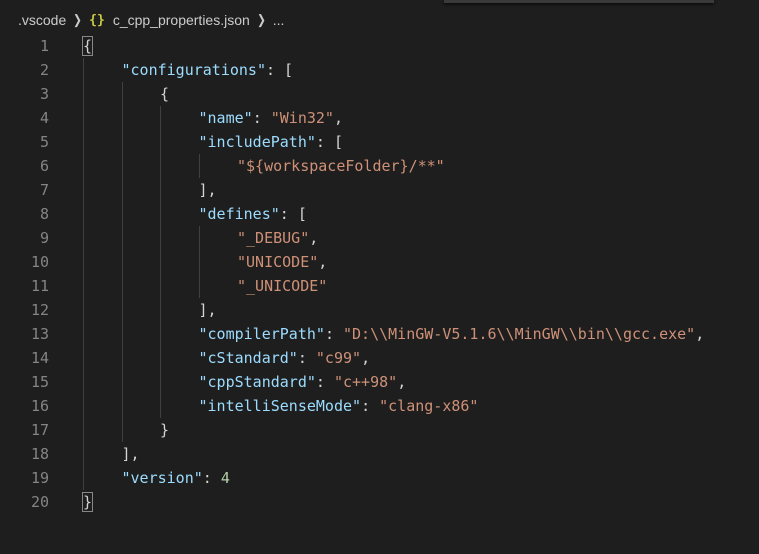 This screenshot has height=554, width=759. Describe the element at coordinates (429, 406) in the screenshot. I see `json-string: "clang-x86"` at that location.